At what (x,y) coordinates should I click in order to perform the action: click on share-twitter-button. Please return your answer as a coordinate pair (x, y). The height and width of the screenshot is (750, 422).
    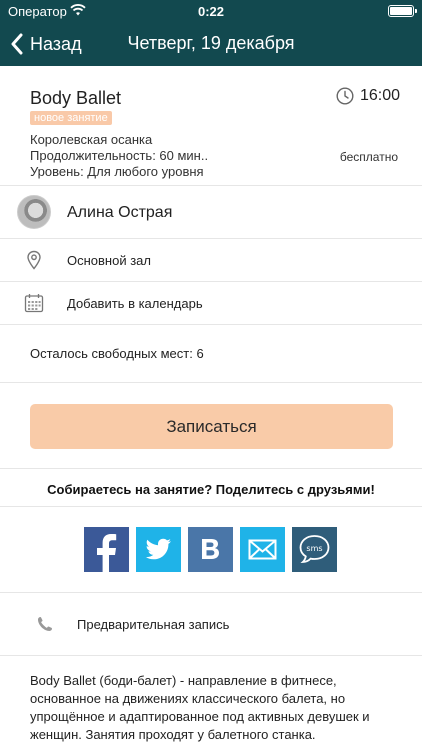
    Looking at the image, I should click on (158, 549).